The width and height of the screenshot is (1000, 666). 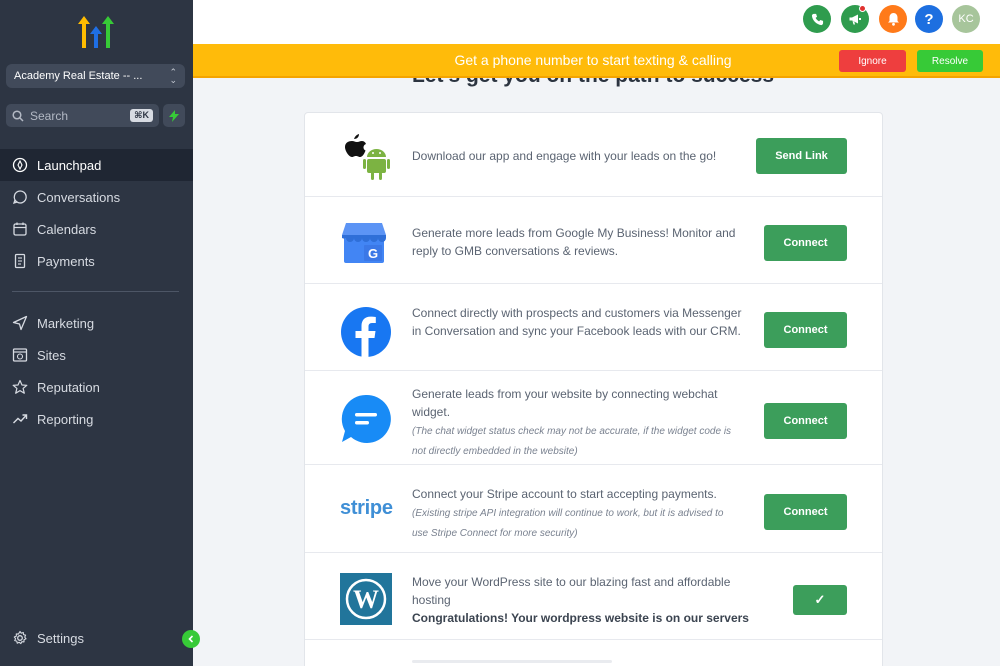 What do you see at coordinates (95, 291) in the screenshot?
I see `sidebar-divider` at bounding box center [95, 291].